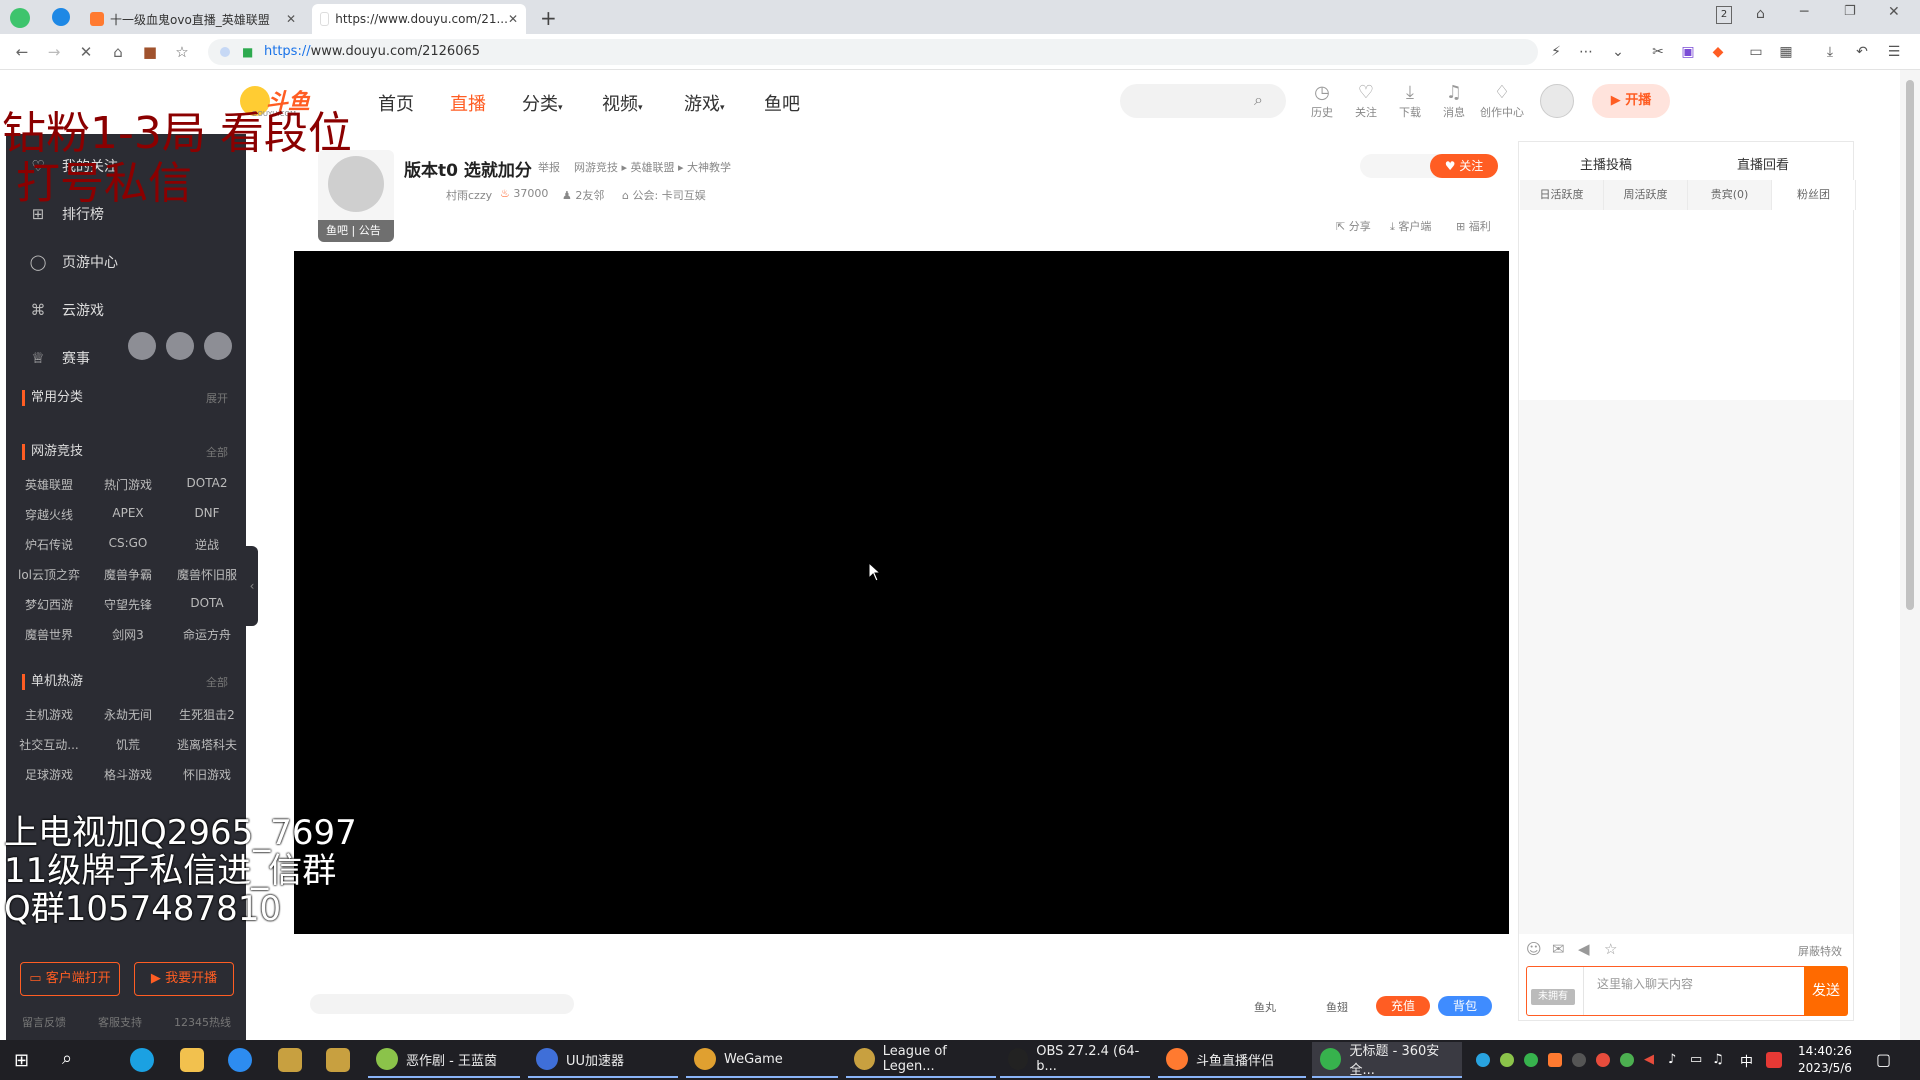  What do you see at coordinates (1562, 195) in the screenshot?
I see `subtab-daily: 日活跃度` at bounding box center [1562, 195].